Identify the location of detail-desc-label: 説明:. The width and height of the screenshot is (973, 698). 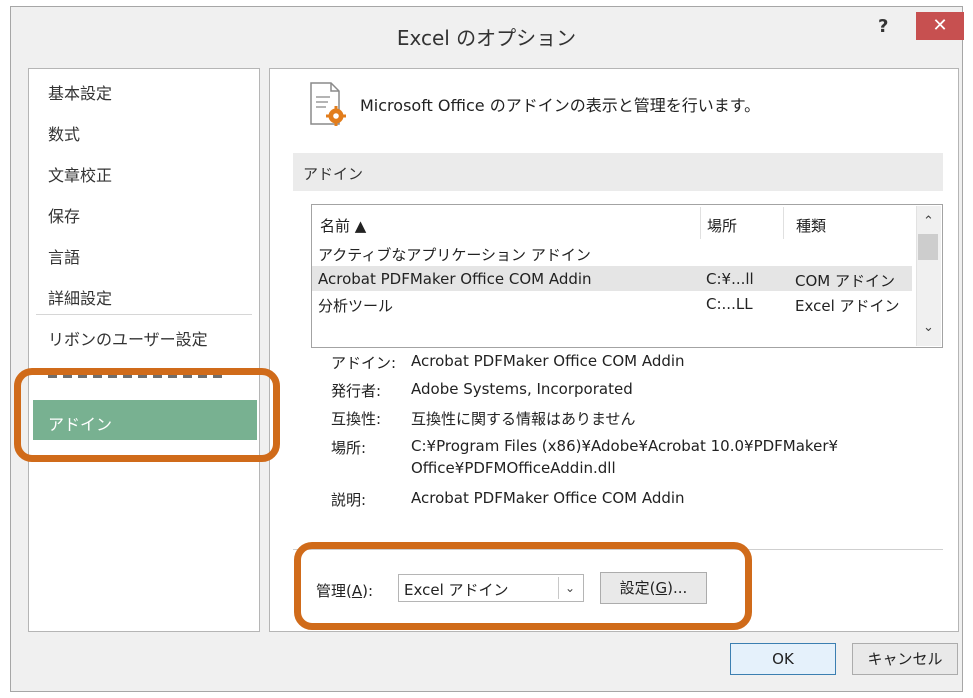
(349, 500).